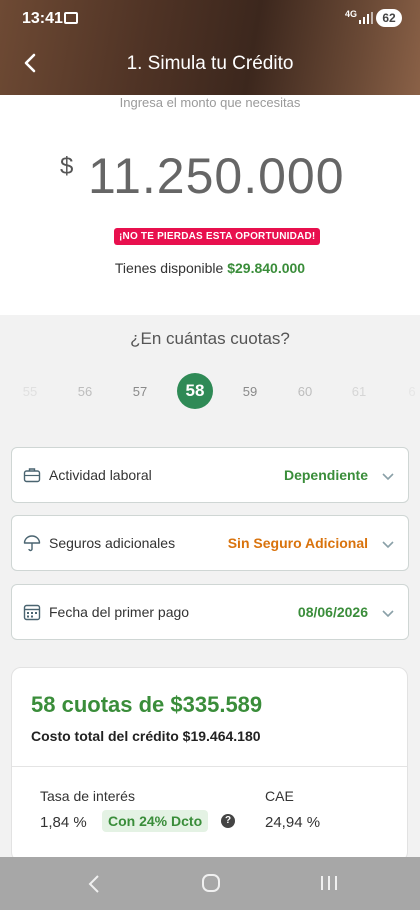 Image resolution: width=420 pixels, height=910 pixels. Describe the element at coordinates (329, 883) in the screenshot. I see `recents-icon` at that location.